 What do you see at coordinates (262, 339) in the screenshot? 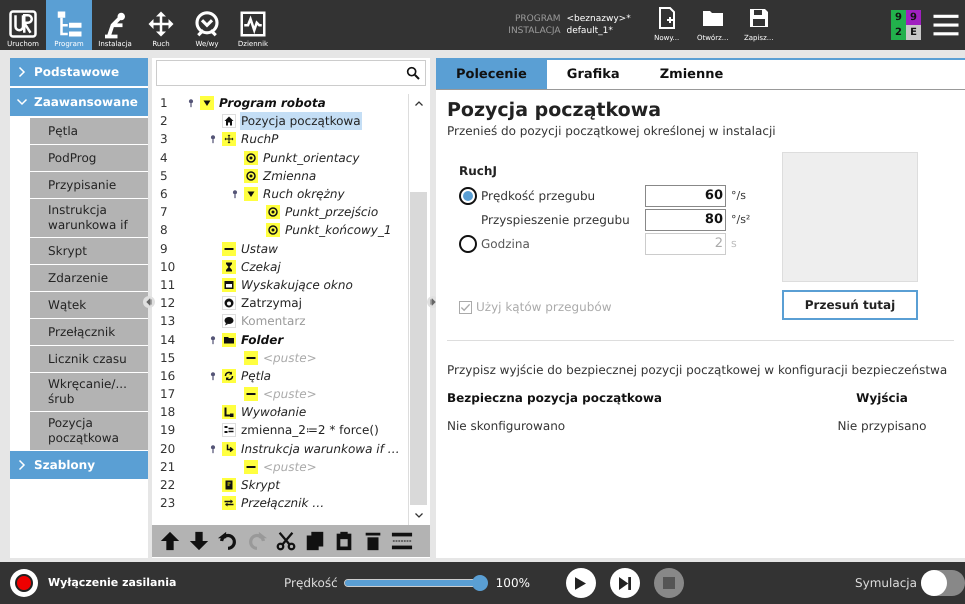
I see `program-node: Folder` at bounding box center [262, 339].